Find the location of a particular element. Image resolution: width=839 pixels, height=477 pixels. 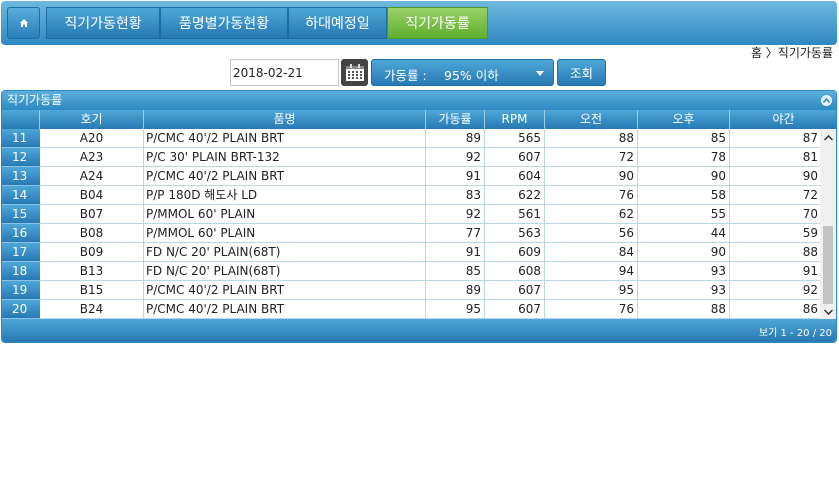

calendar-button is located at coordinates (354, 72).